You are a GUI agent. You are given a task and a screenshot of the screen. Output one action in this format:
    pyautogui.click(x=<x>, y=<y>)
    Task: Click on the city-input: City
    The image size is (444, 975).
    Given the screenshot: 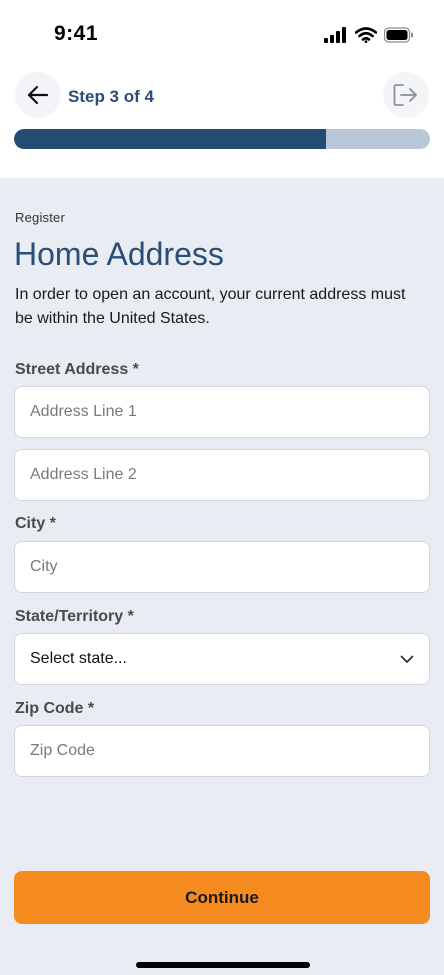 What is the action you would take?
    pyautogui.click(x=222, y=567)
    